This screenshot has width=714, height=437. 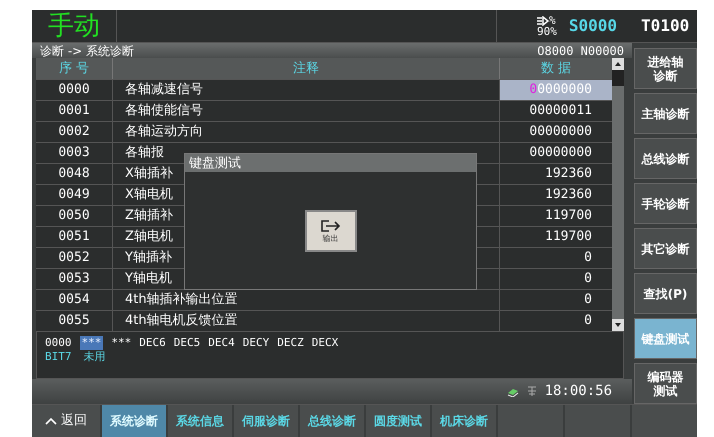 I want to click on column-header: 数 据, so click(x=556, y=69).